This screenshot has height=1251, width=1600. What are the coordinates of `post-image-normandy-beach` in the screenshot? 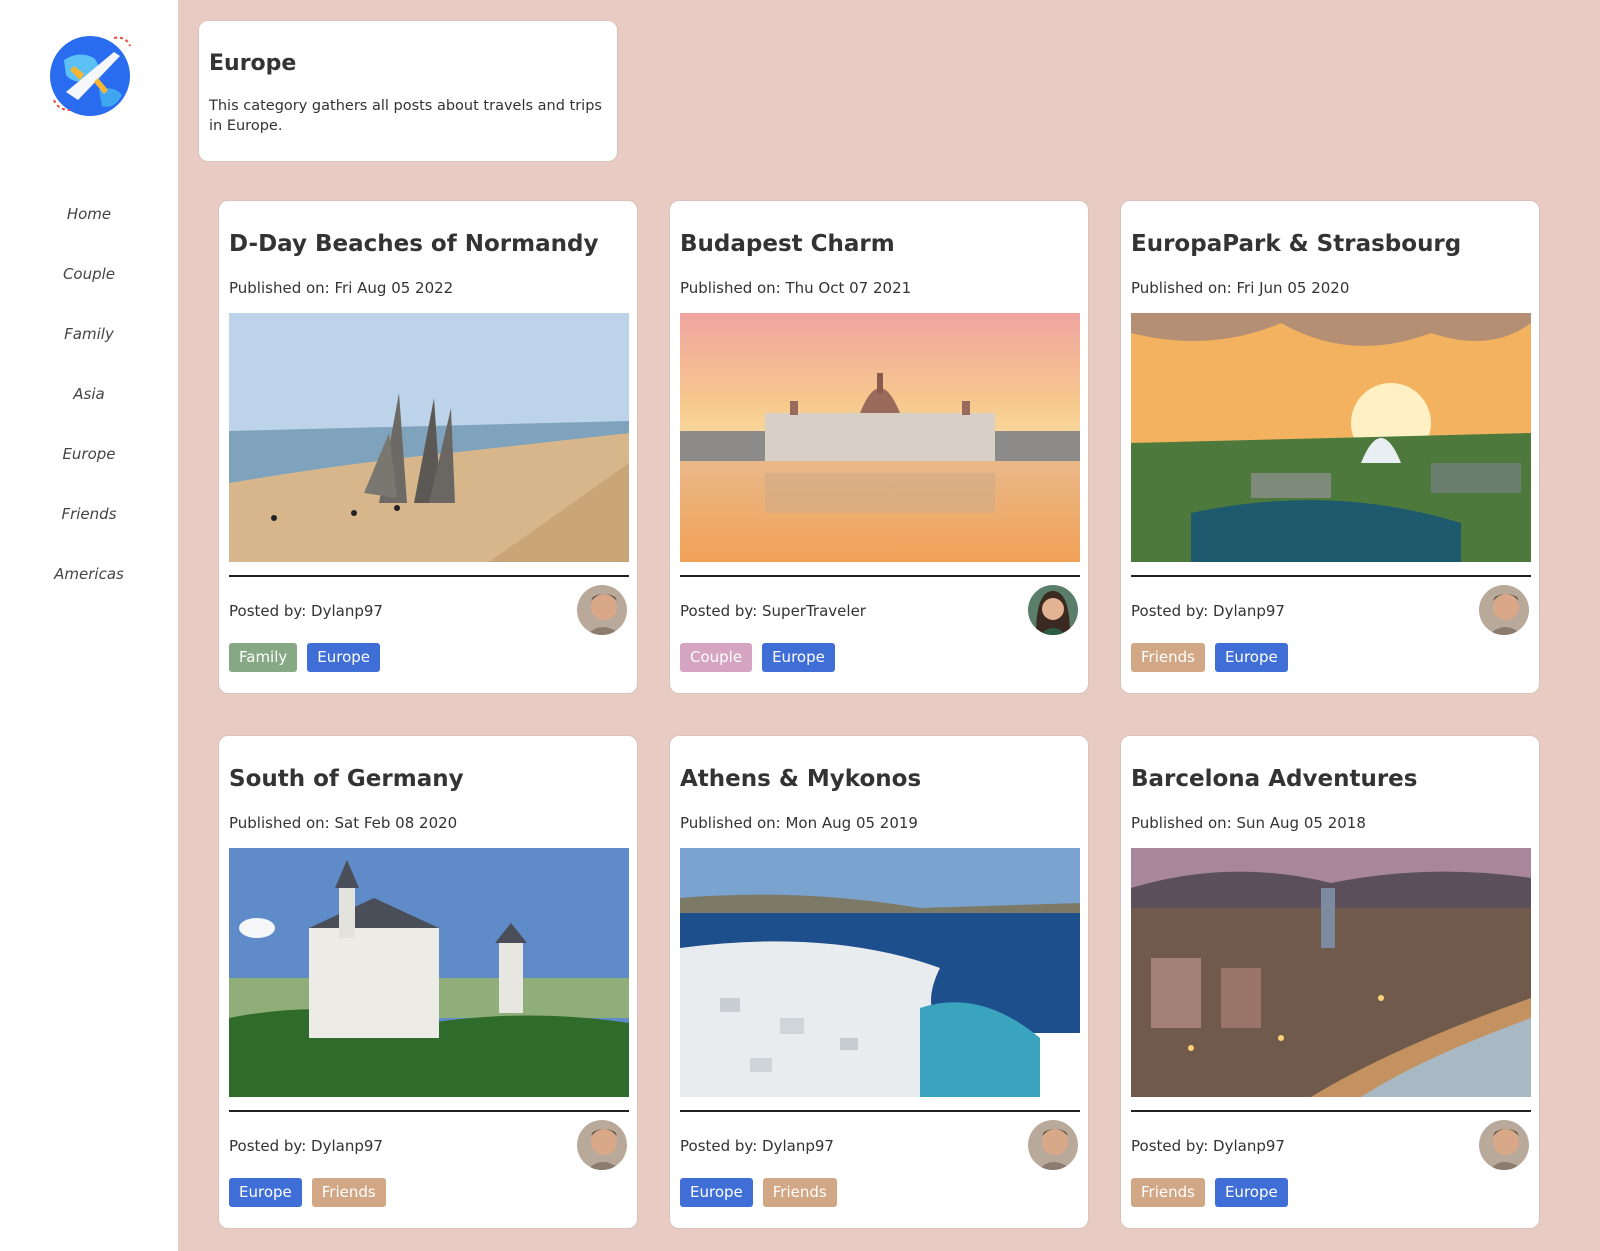 It's located at (429, 437).